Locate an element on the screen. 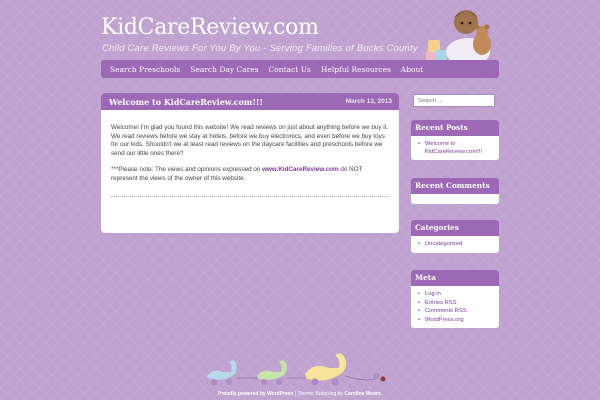  footer-theme-text: | Theme: Babyslog by is located at coordinates (319, 394).